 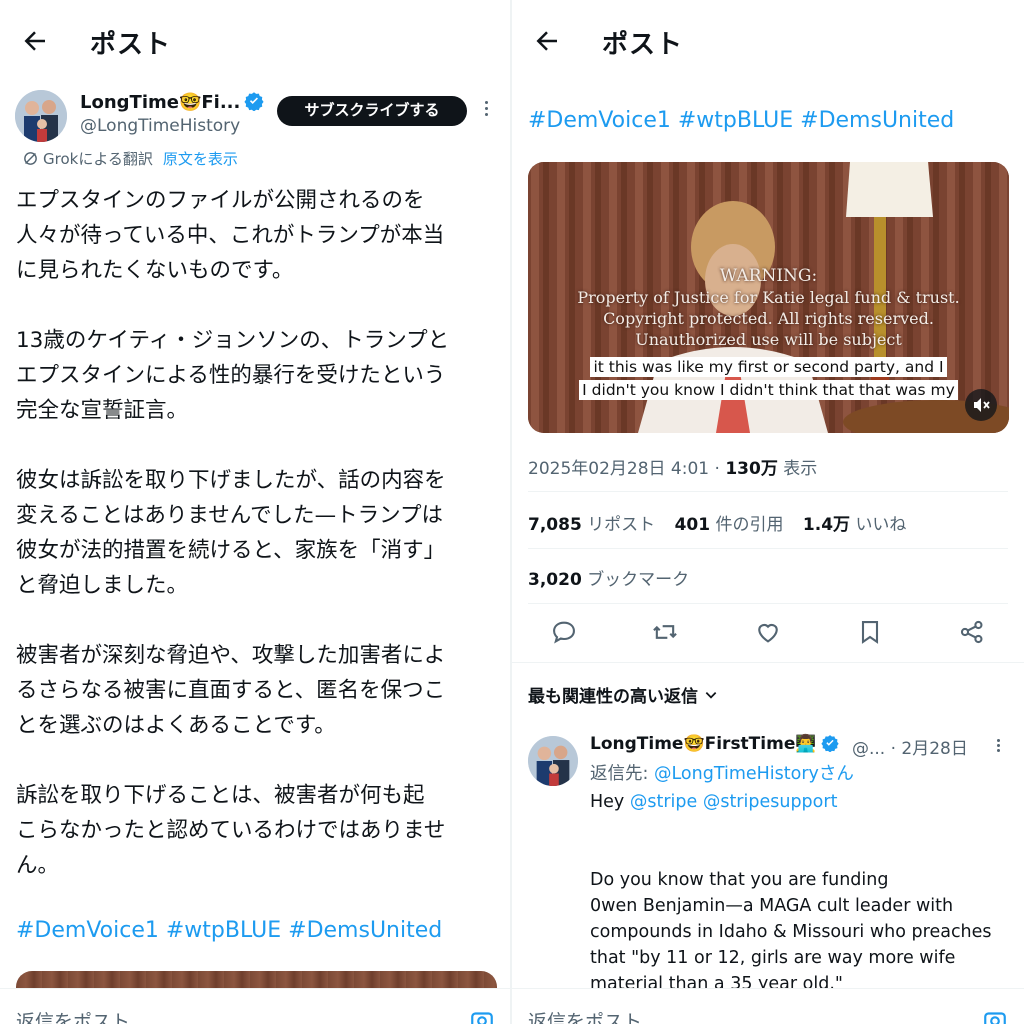 I want to click on warning-line: WARNING:, so click(x=768, y=276).